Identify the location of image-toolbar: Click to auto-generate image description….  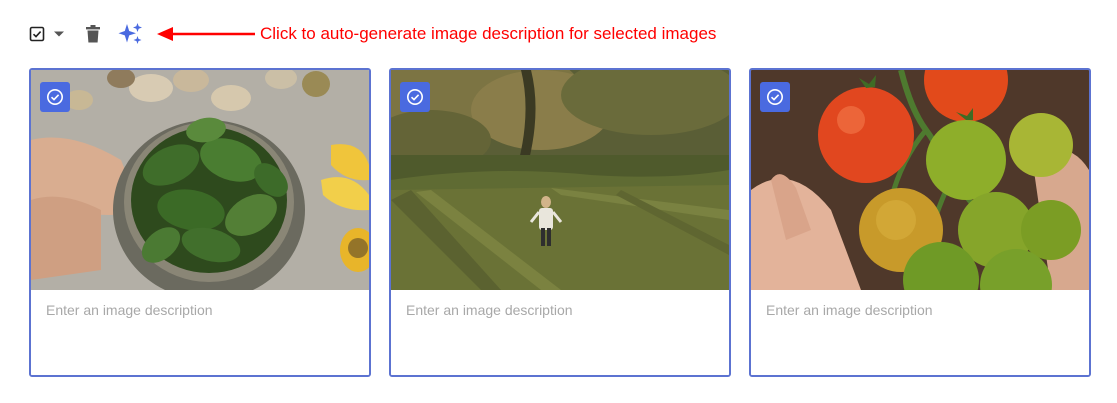
(569, 34).